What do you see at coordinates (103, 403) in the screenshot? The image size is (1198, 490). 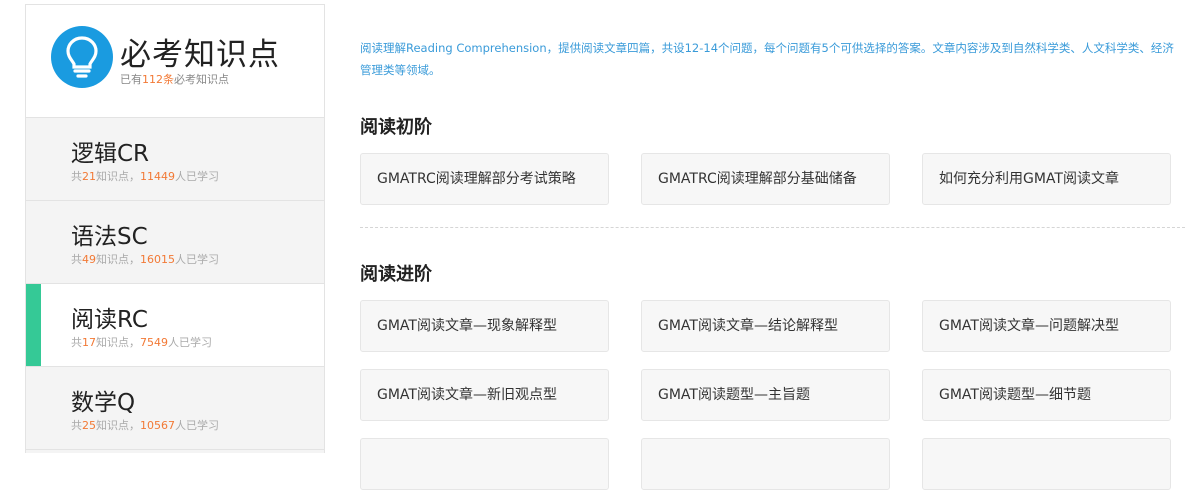 I see `sidebar-item-label: 数学Q` at bounding box center [103, 403].